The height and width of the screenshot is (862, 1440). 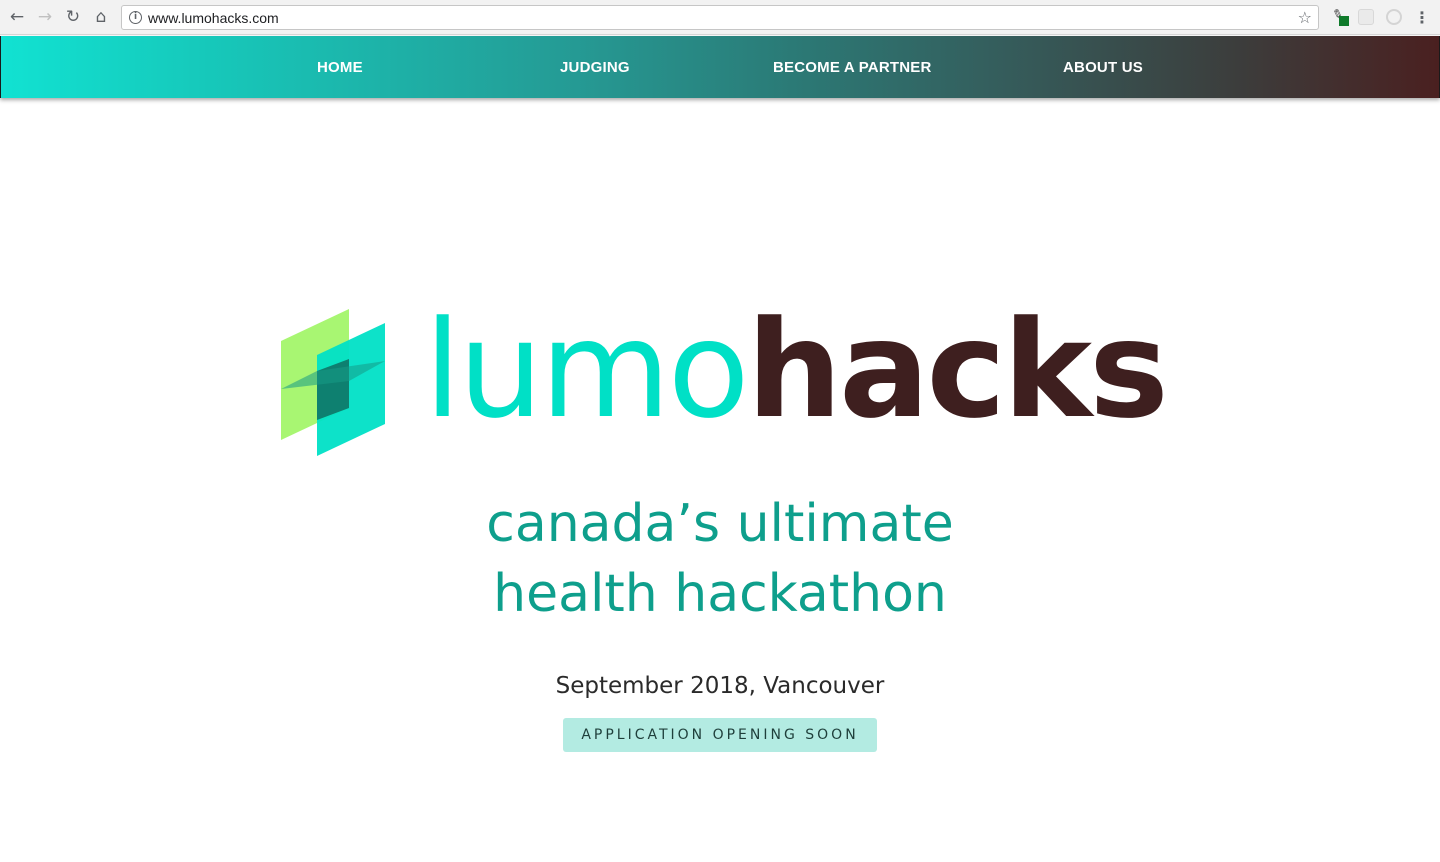 I want to click on browser-toolbar: ← → ↻ ⌂ i www.lumohacks.com ☆ ✎ ⋮, so click(x=720, y=17).